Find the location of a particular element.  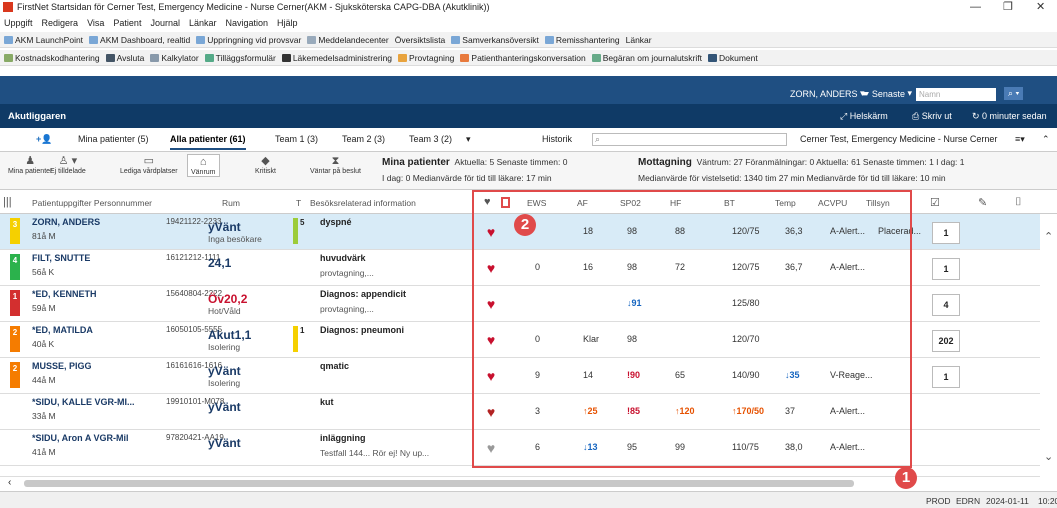

menu-icon: ≡▾ is located at coordinates (1020, 139).